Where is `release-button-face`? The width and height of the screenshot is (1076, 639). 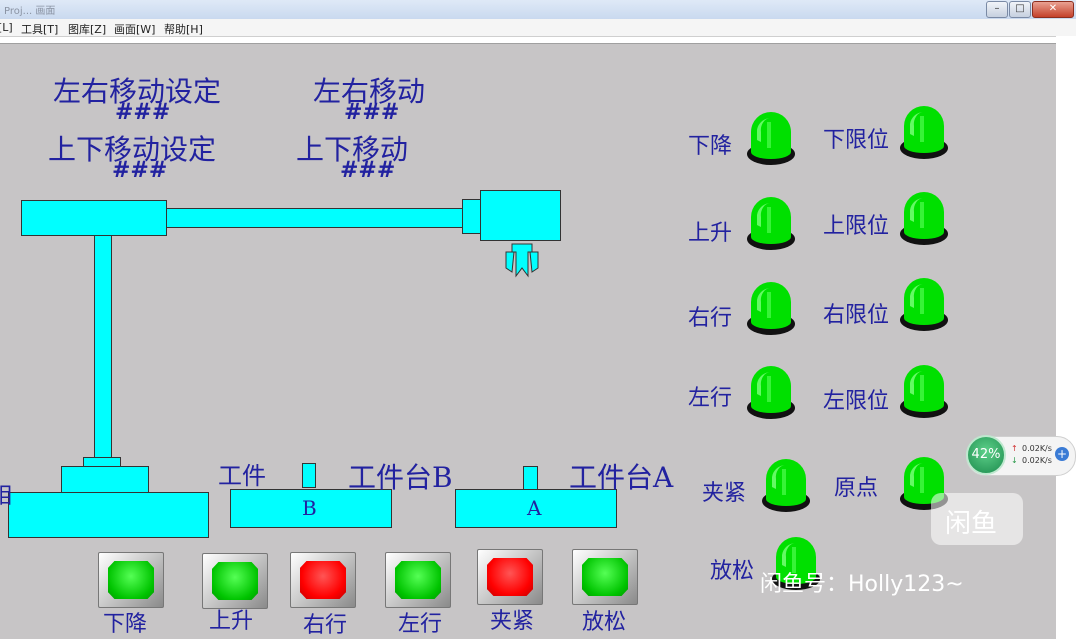
release-button-face is located at coordinates (605, 577).